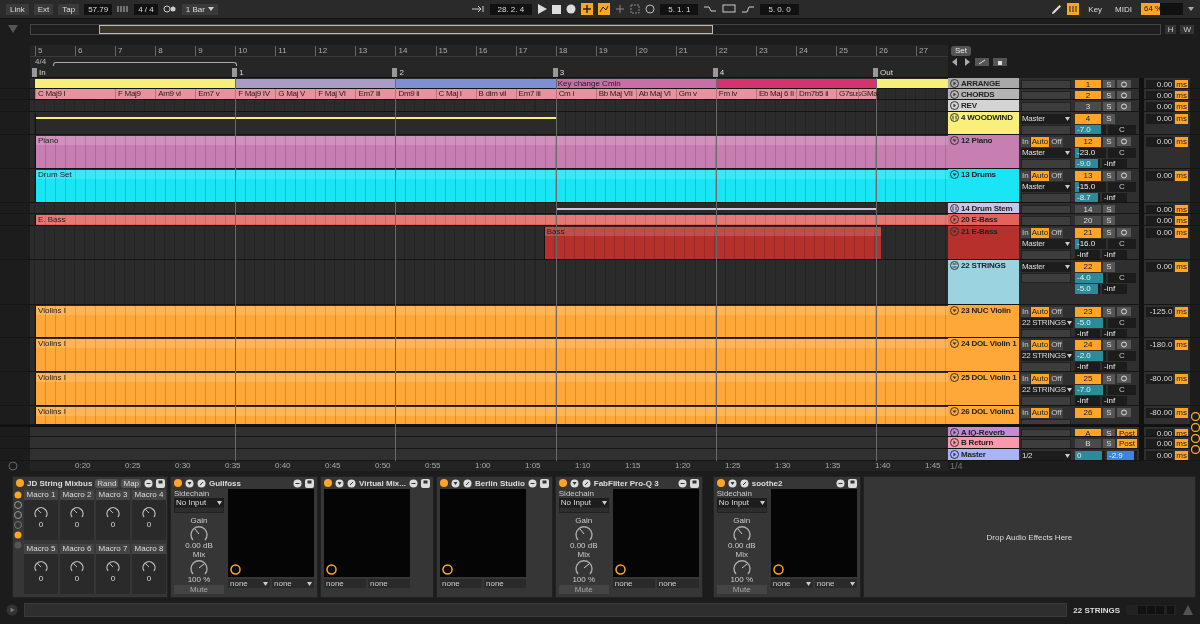  What do you see at coordinates (954, 174) in the screenshot?
I see `fold-icon` at bounding box center [954, 174].